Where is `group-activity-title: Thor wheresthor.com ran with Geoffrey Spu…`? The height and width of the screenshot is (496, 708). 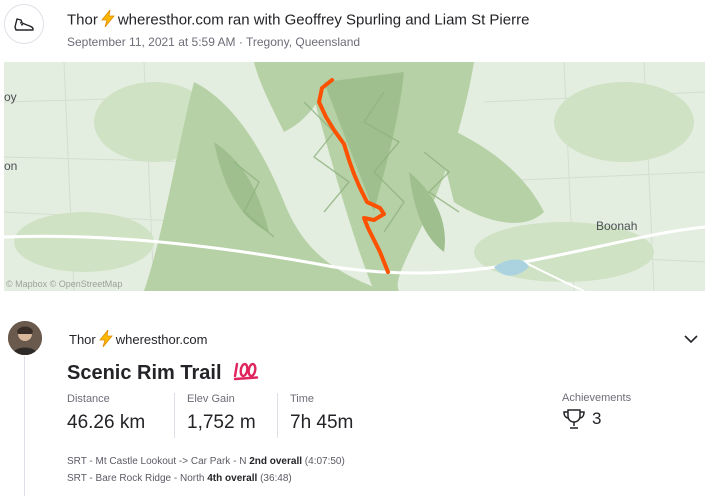 group-activity-title: Thor wheresthor.com ran with Geoffrey Spu… is located at coordinates (298, 19).